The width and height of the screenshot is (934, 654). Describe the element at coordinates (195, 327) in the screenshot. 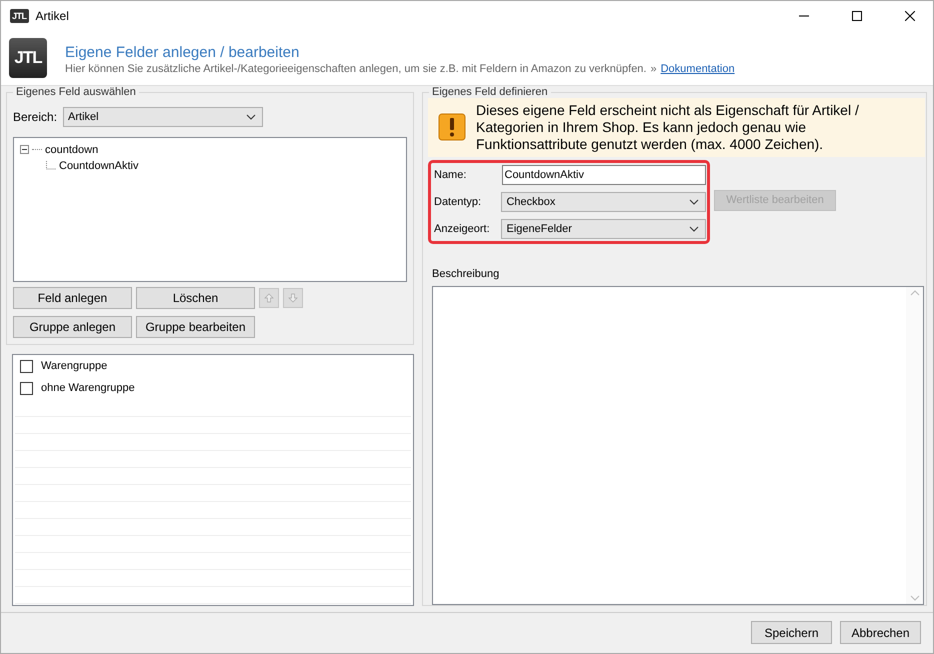

I see `button: Gruppe bearbeiten` at that location.